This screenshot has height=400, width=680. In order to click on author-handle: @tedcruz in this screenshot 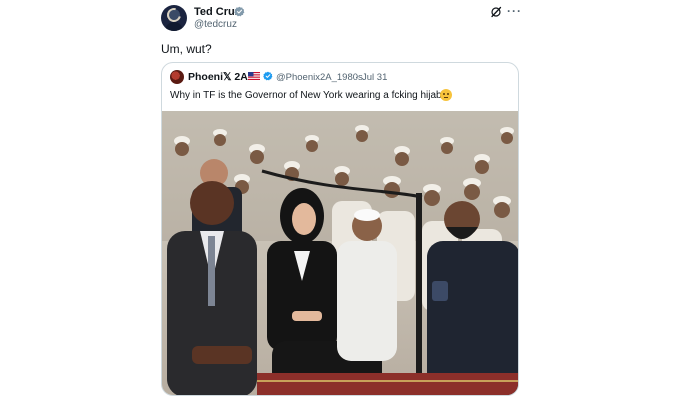, I will do `click(215, 24)`.